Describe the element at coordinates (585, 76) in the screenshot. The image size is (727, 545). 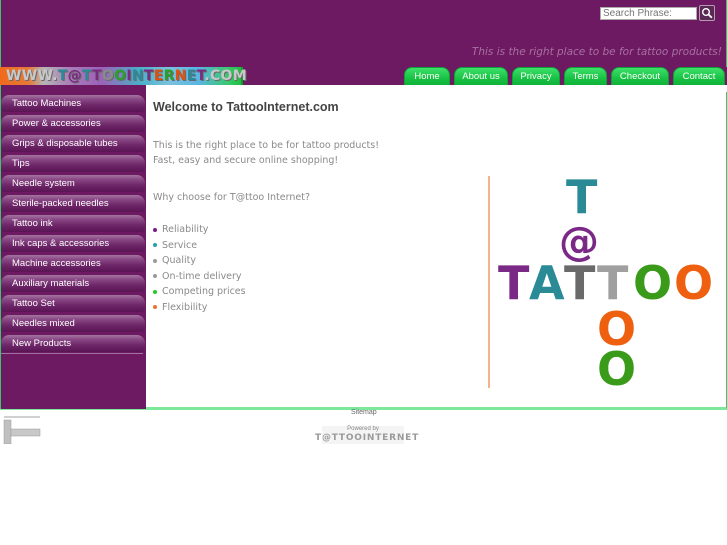
I see `tab-terms: Terms` at that location.